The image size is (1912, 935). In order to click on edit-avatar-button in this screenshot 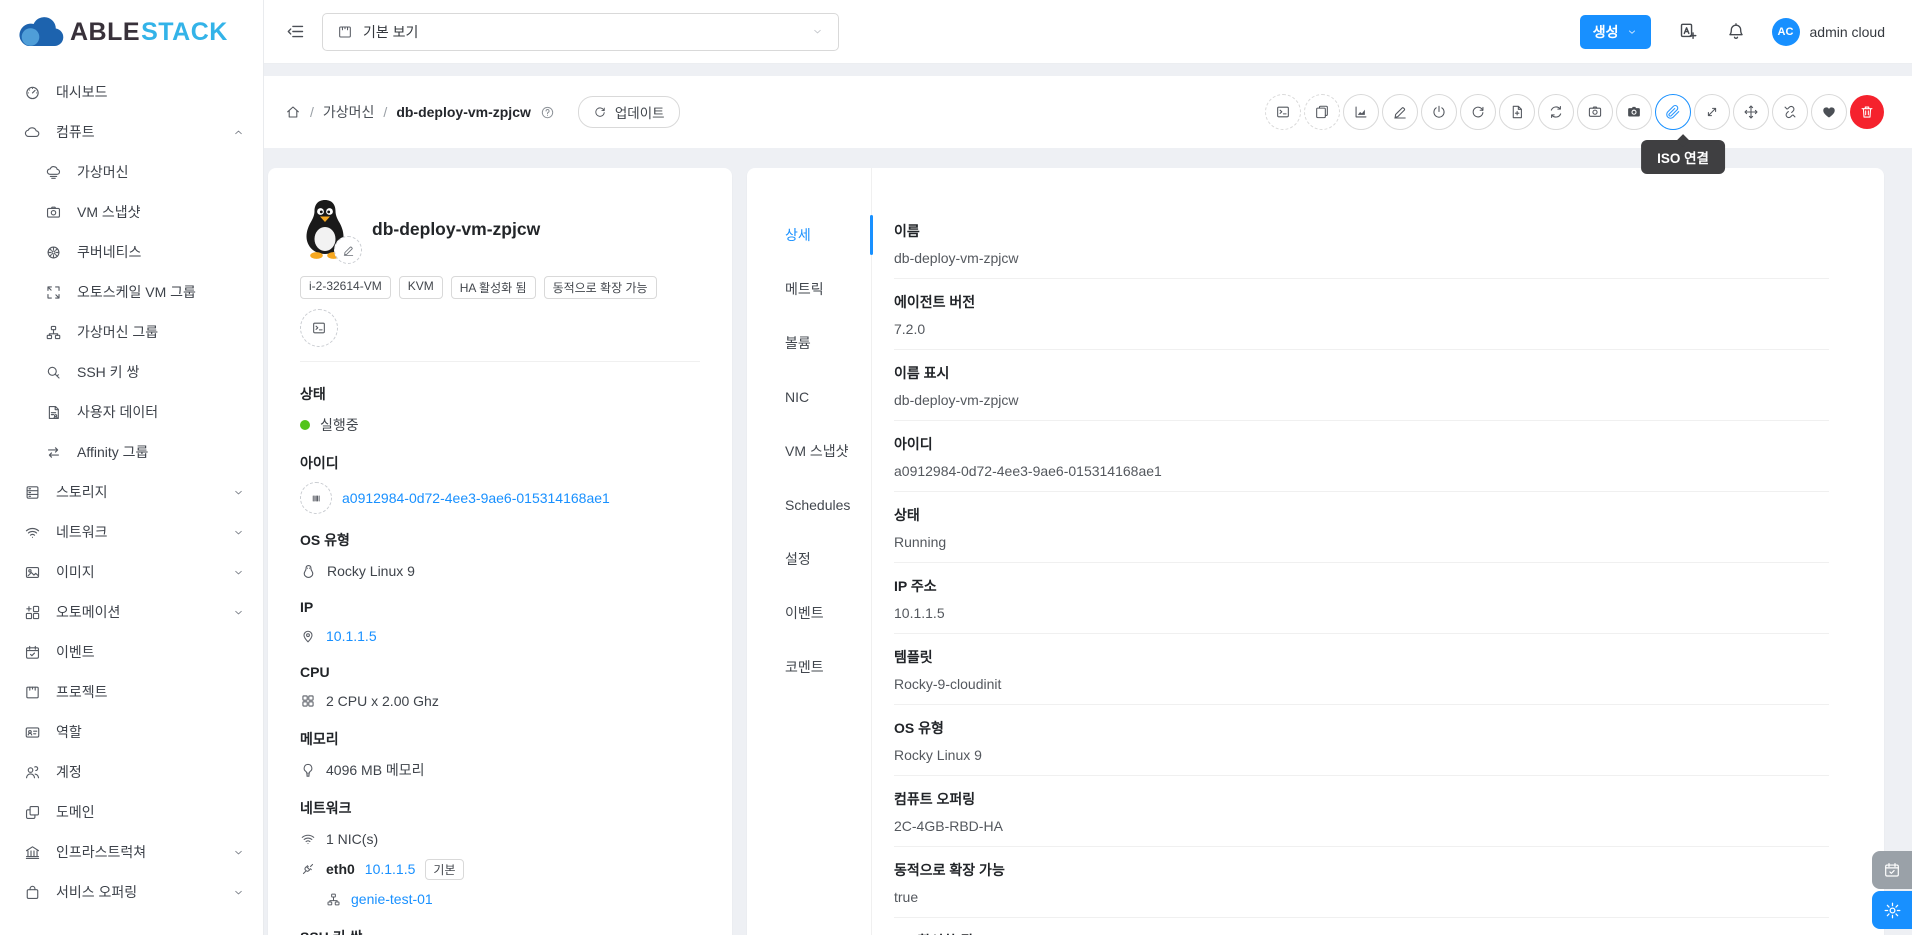, I will do `click(348, 250)`.